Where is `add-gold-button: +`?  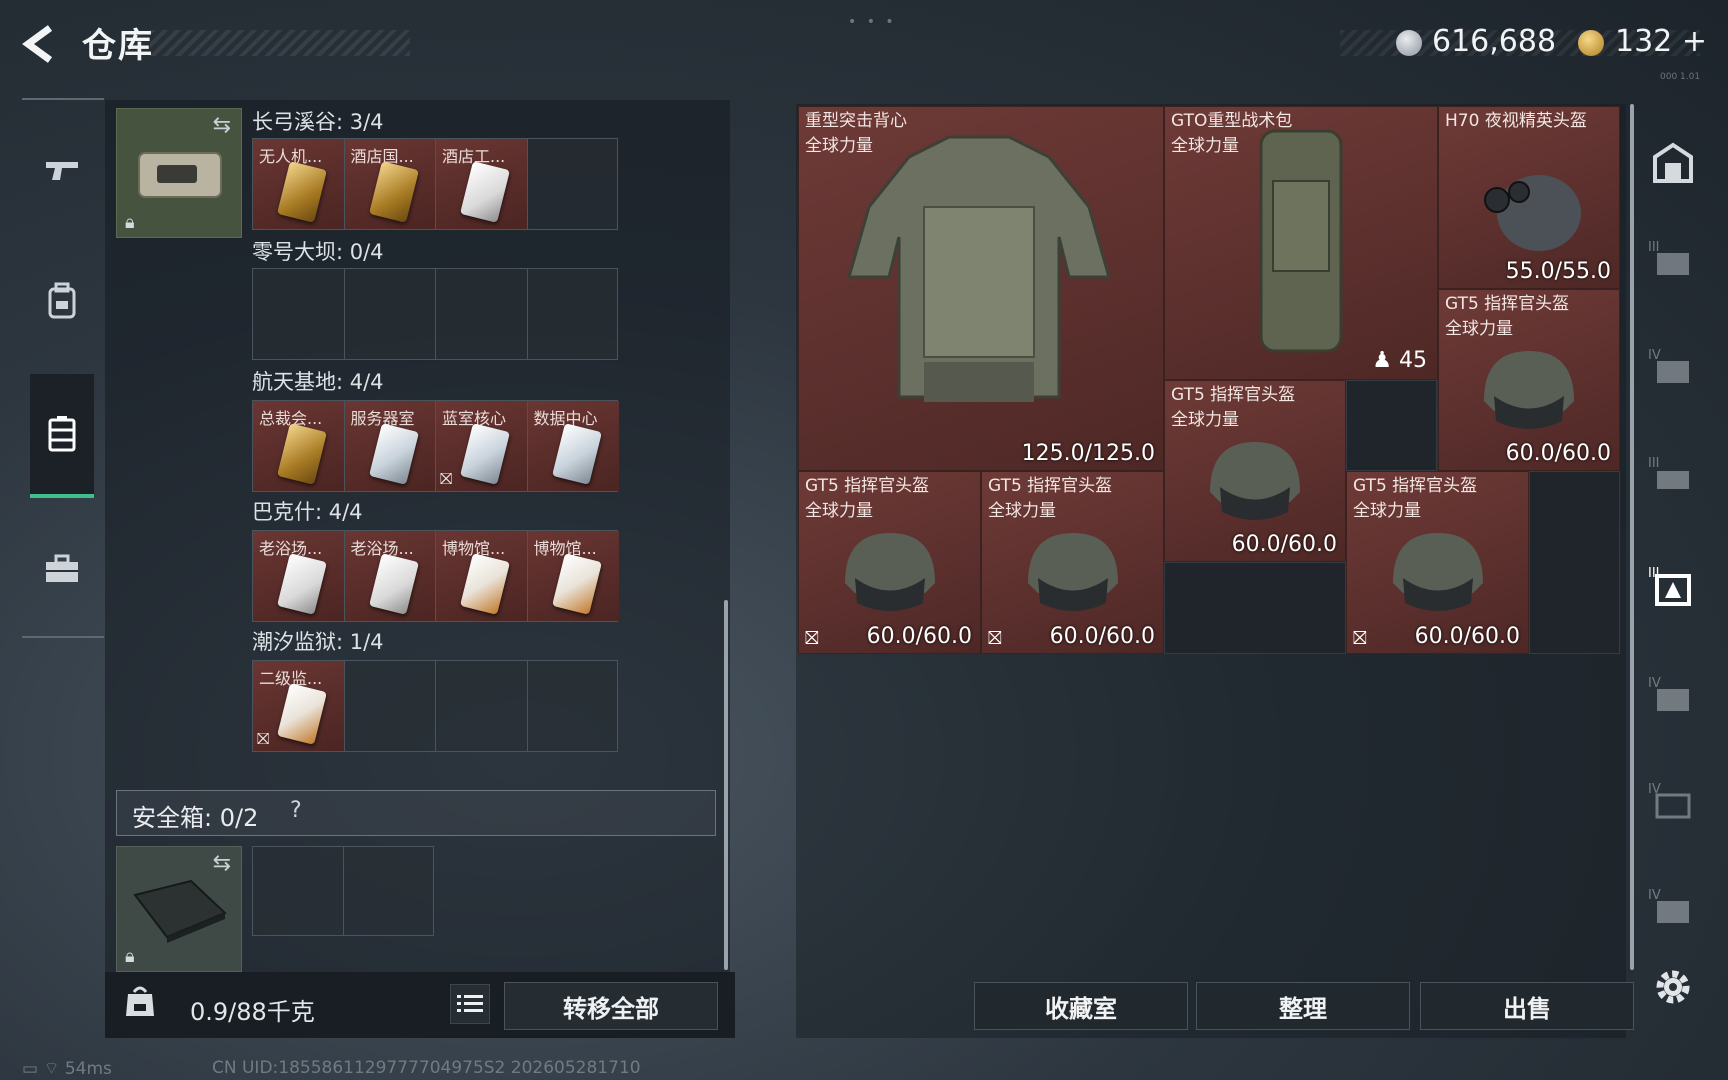 add-gold-button: + is located at coordinates (1694, 41).